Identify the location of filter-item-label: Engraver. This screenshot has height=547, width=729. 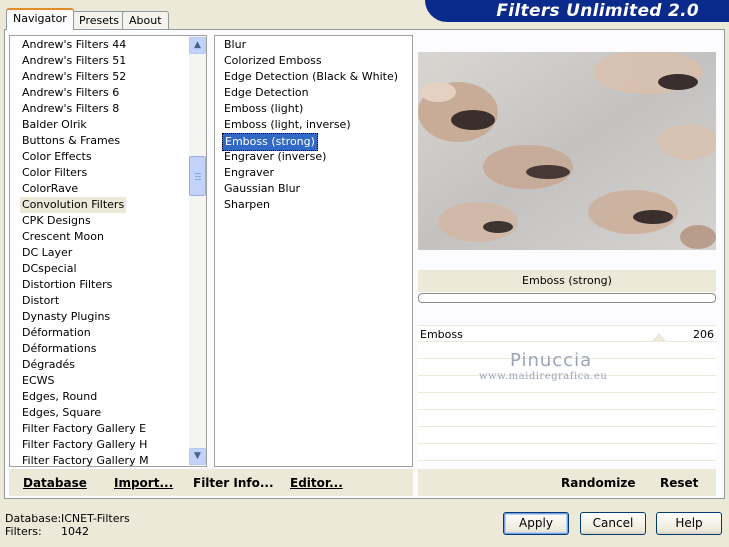
(249, 172).